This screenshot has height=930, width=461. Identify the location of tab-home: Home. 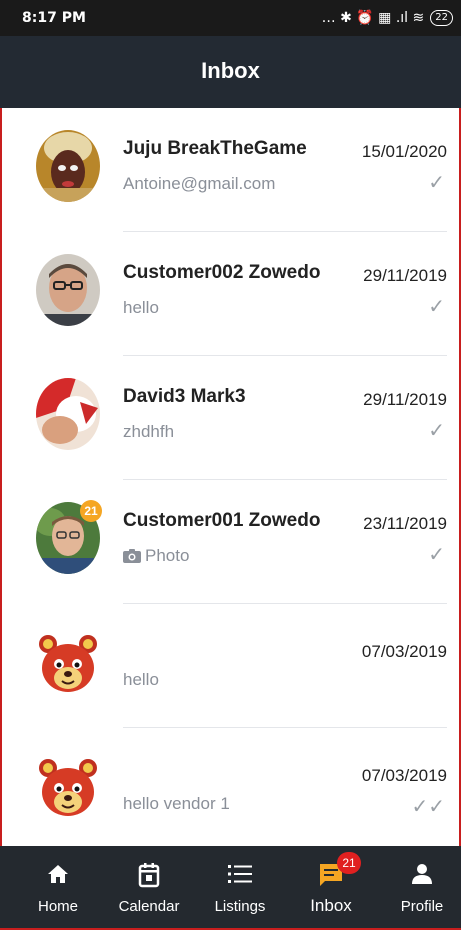
(58, 887).